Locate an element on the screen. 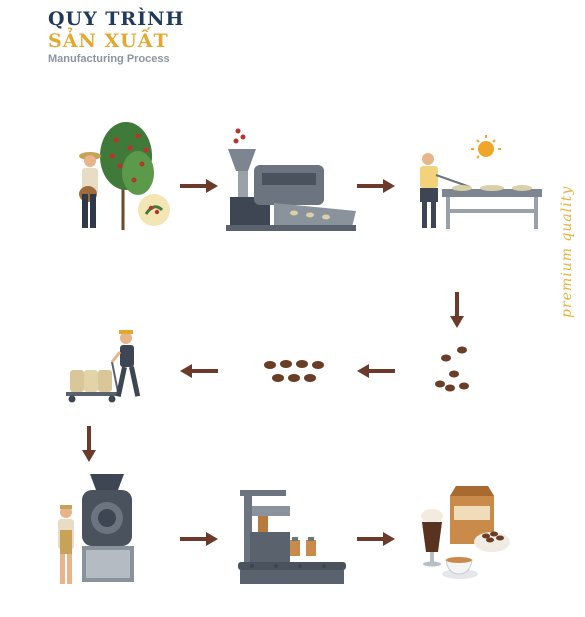  washing-machine-icon is located at coordinates (291, 179).